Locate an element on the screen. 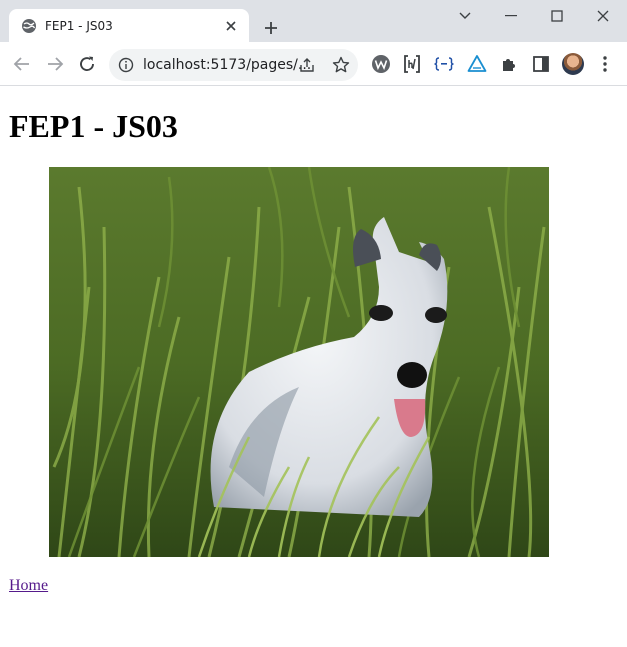 Image resolution: width=627 pixels, height=647 pixels. close-window-button is located at coordinates (603, 16).